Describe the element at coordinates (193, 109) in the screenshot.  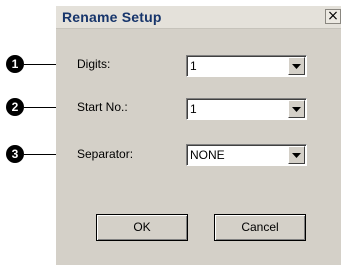
I see `start-no-value: 1` at that location.